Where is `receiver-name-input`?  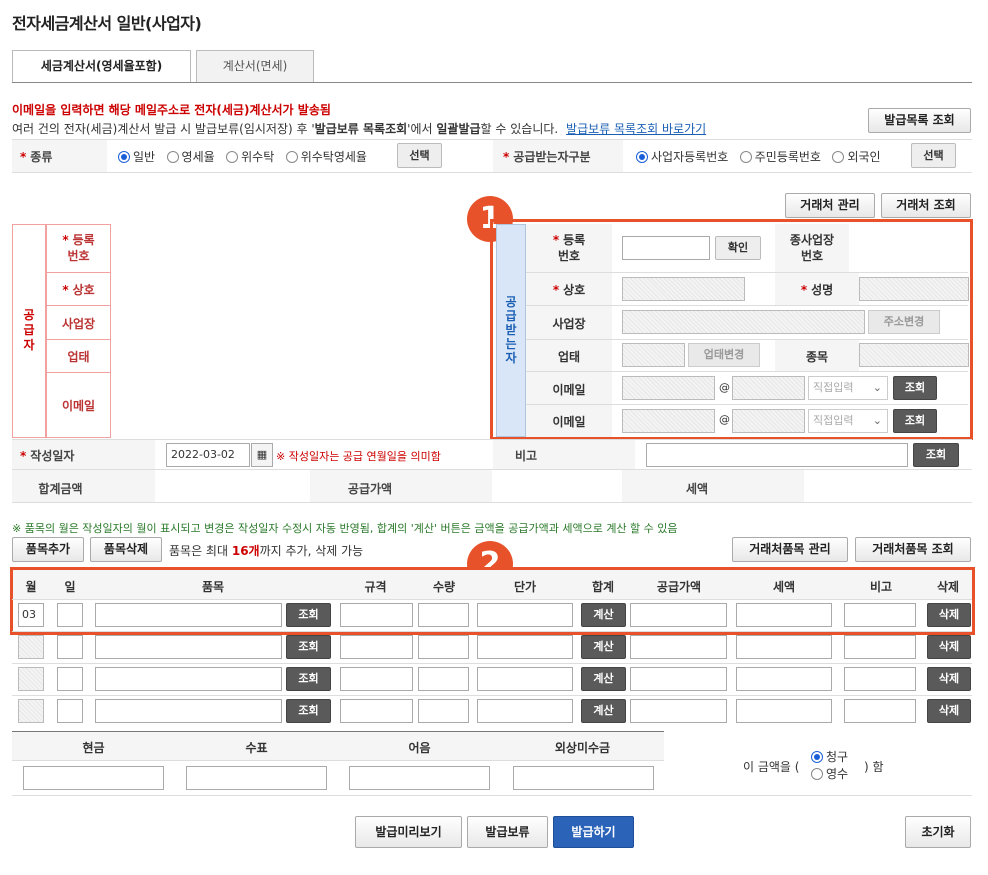 receiver-name-input is located at coordinates (683, 289).